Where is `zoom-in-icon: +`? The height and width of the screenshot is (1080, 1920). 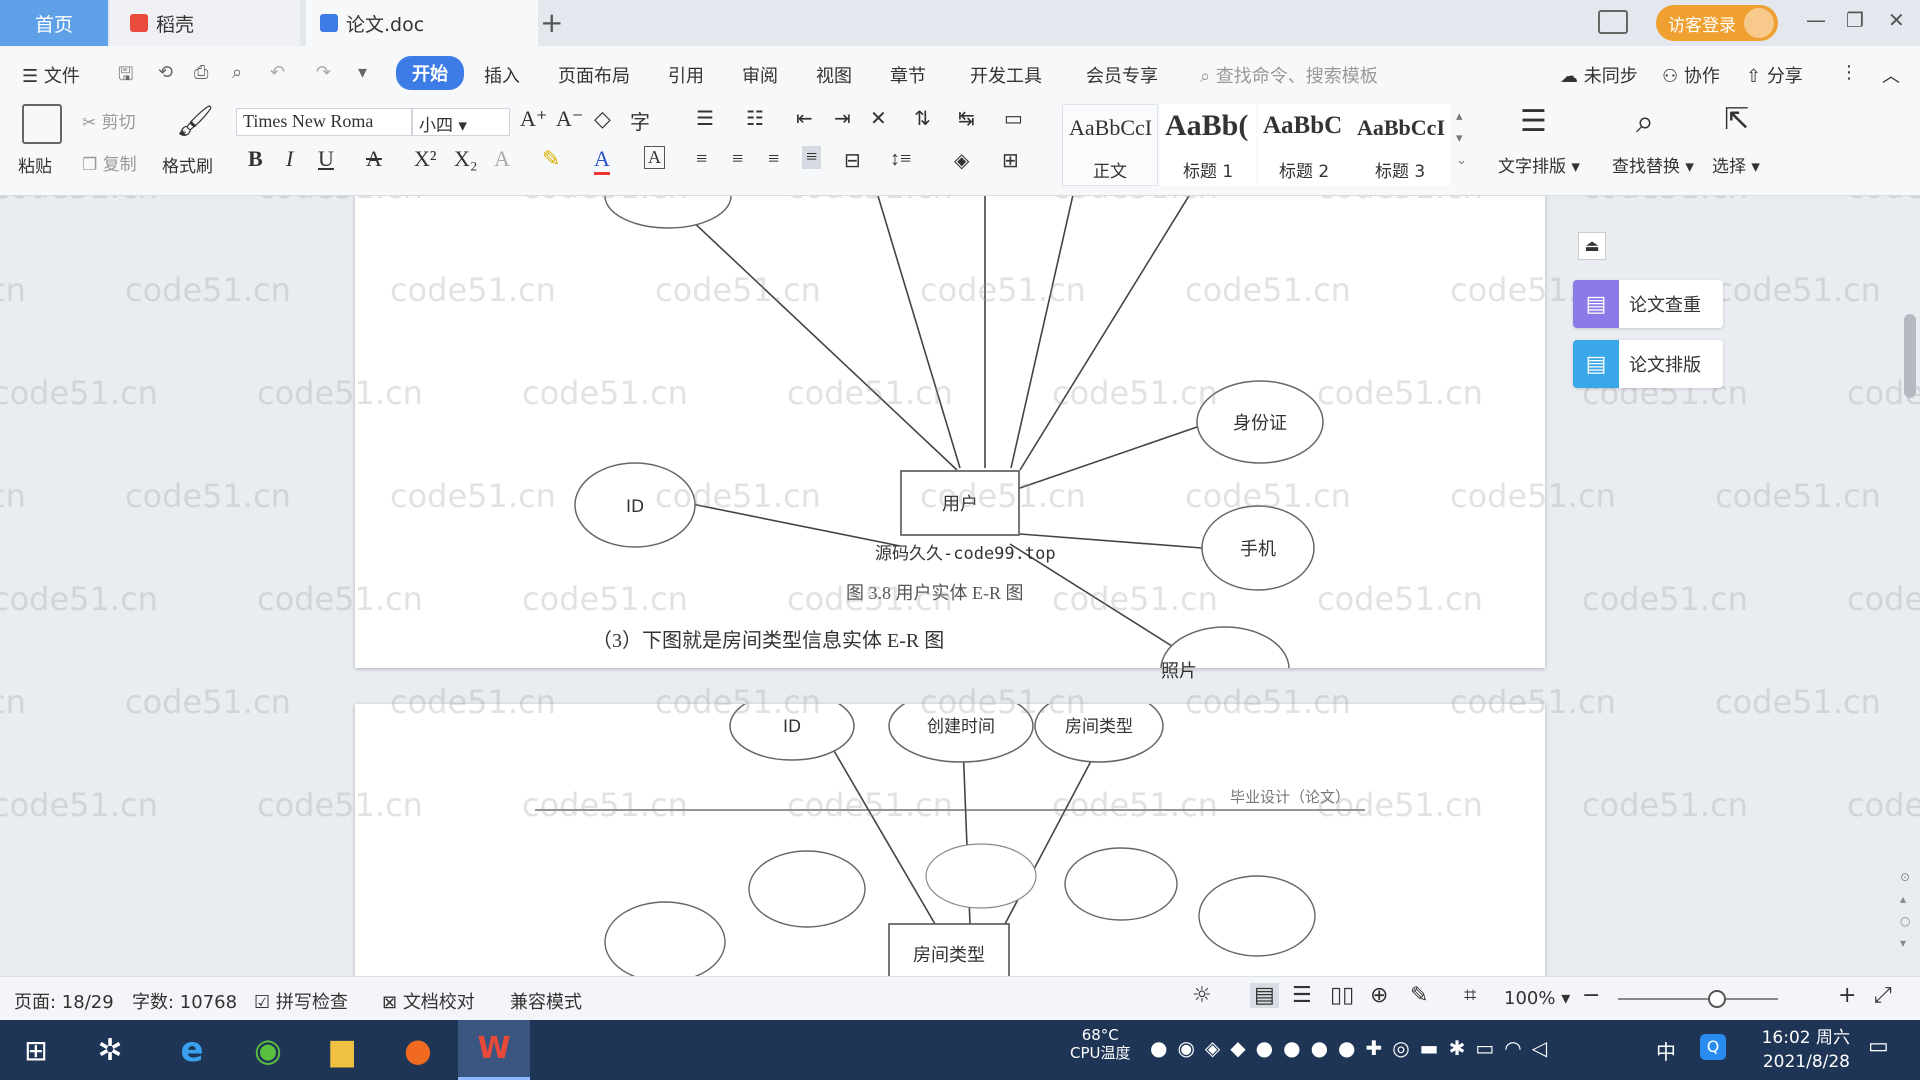
zoom-in-icon: + is located at coordinates (1847, 995).